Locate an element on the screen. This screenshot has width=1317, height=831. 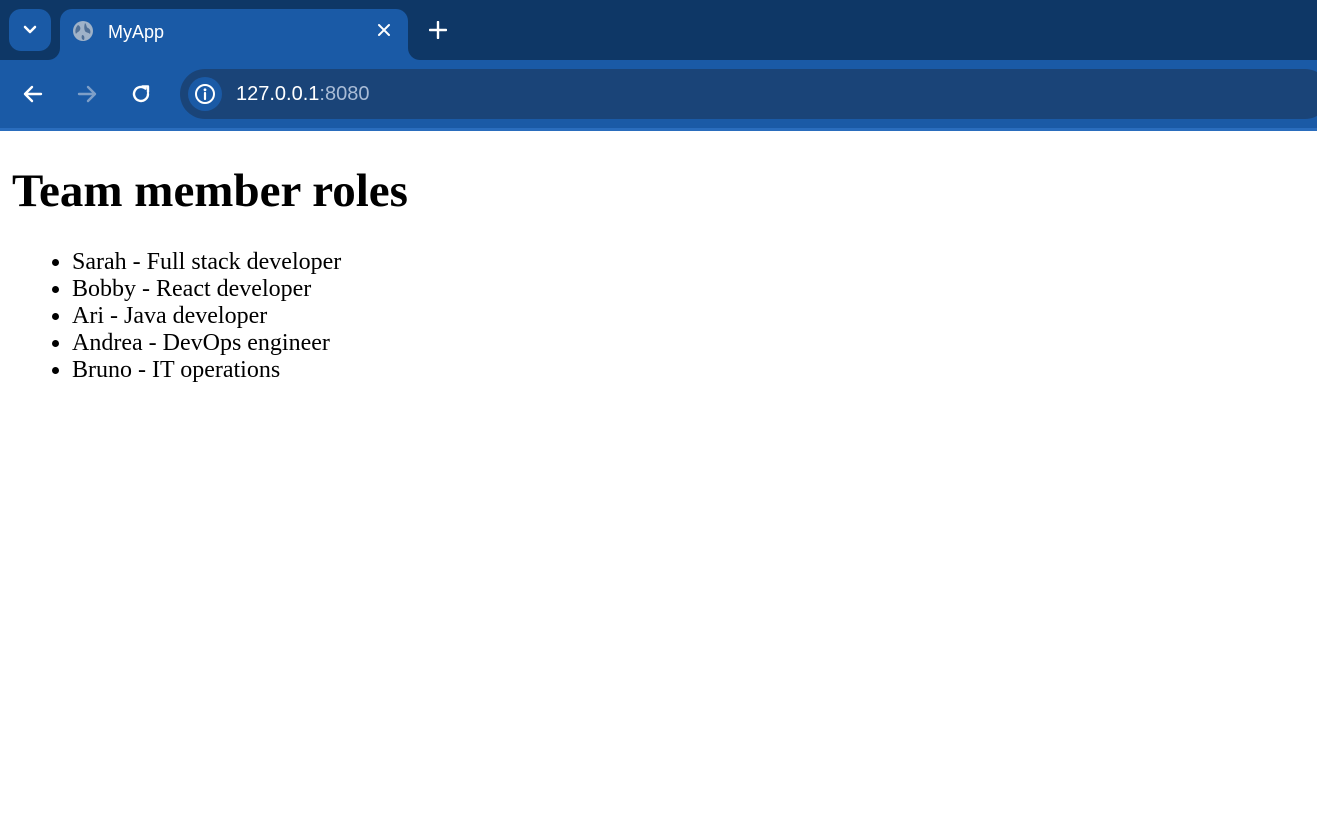
forward-button is located at coordinates (87, 94).